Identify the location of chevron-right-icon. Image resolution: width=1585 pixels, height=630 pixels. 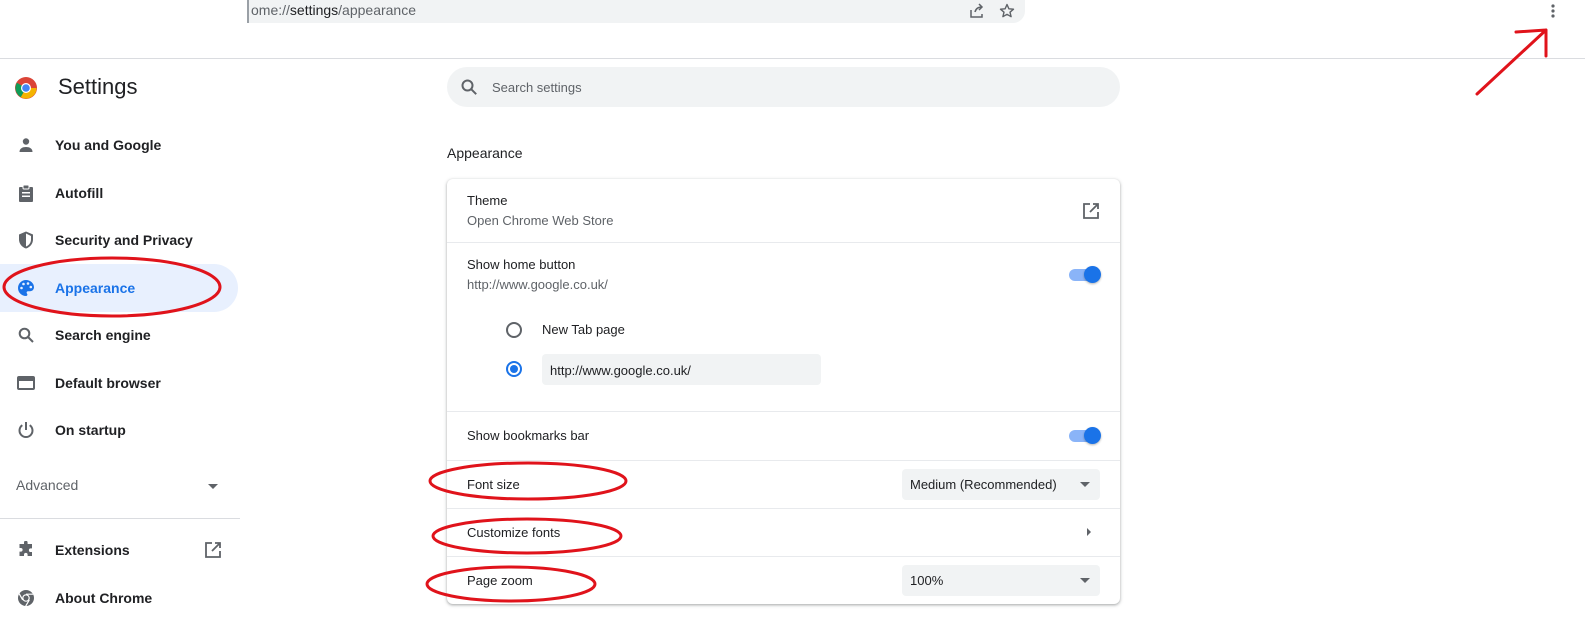
(1089, 532).